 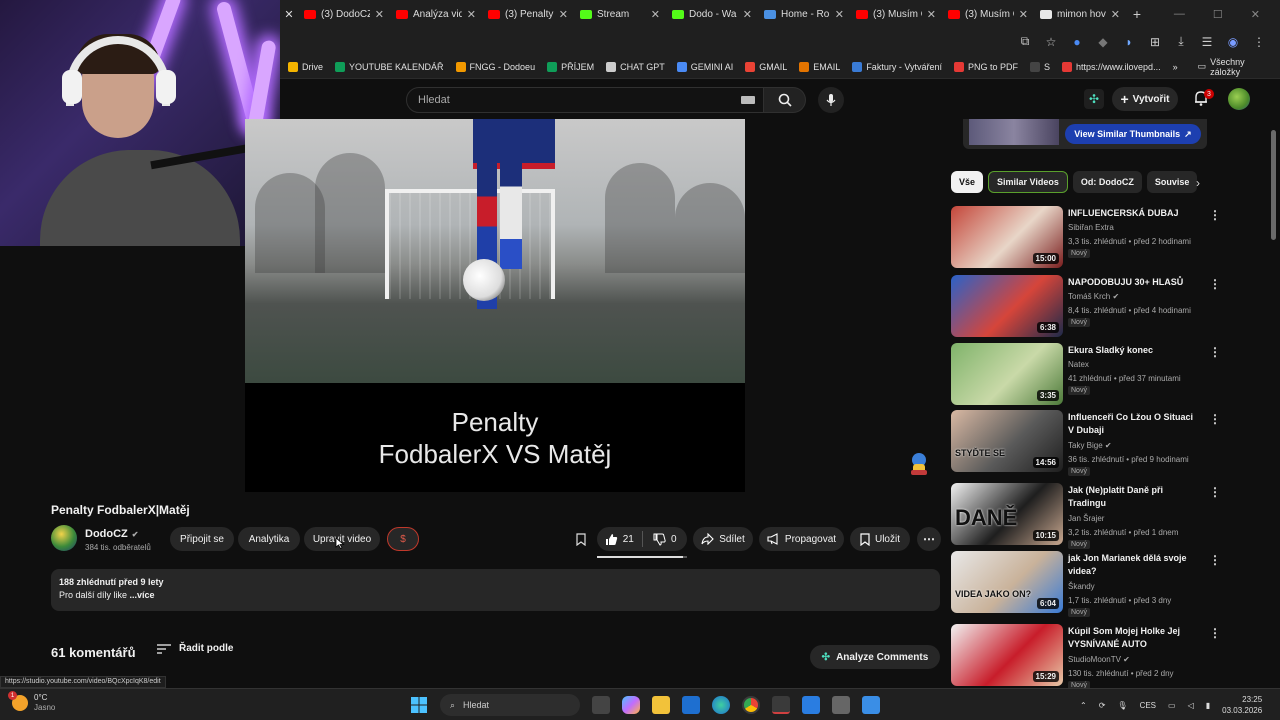 I want to click on save-bookmark-button, so click(x=581, y=539).